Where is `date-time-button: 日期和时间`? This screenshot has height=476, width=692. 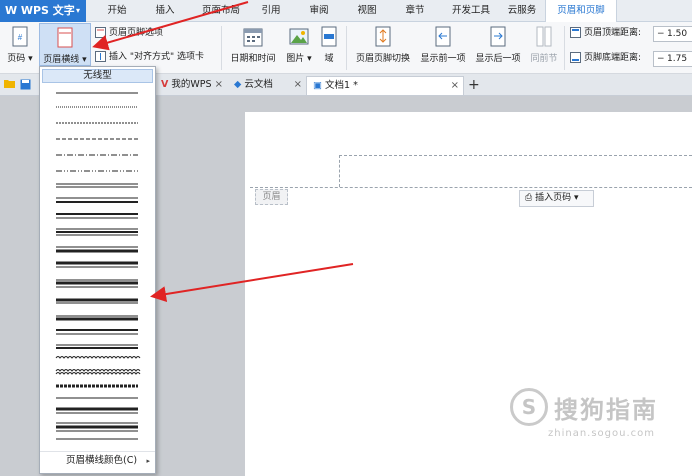 date-time-button: 日期和时间 is located at coordinates (253, 45).